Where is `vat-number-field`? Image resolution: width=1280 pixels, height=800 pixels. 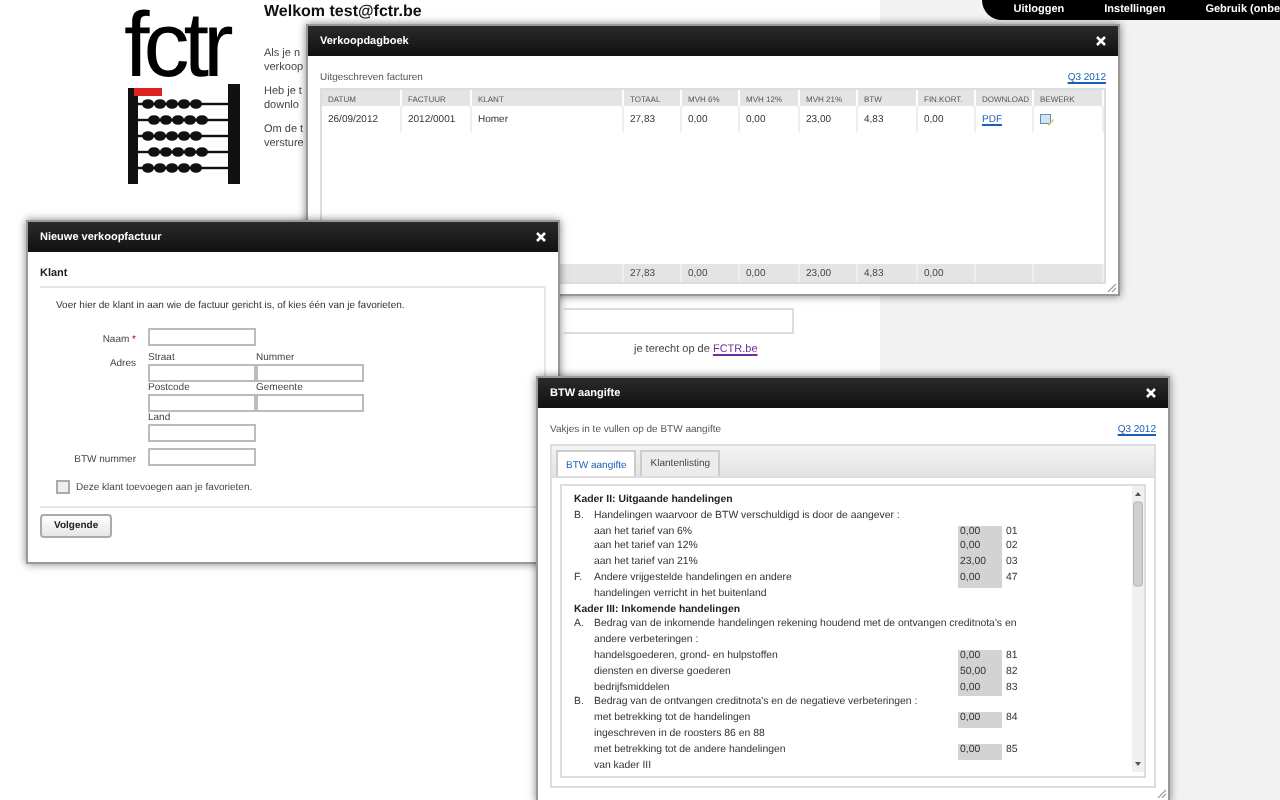 vat-number-field is located at coordinates (202, 457).